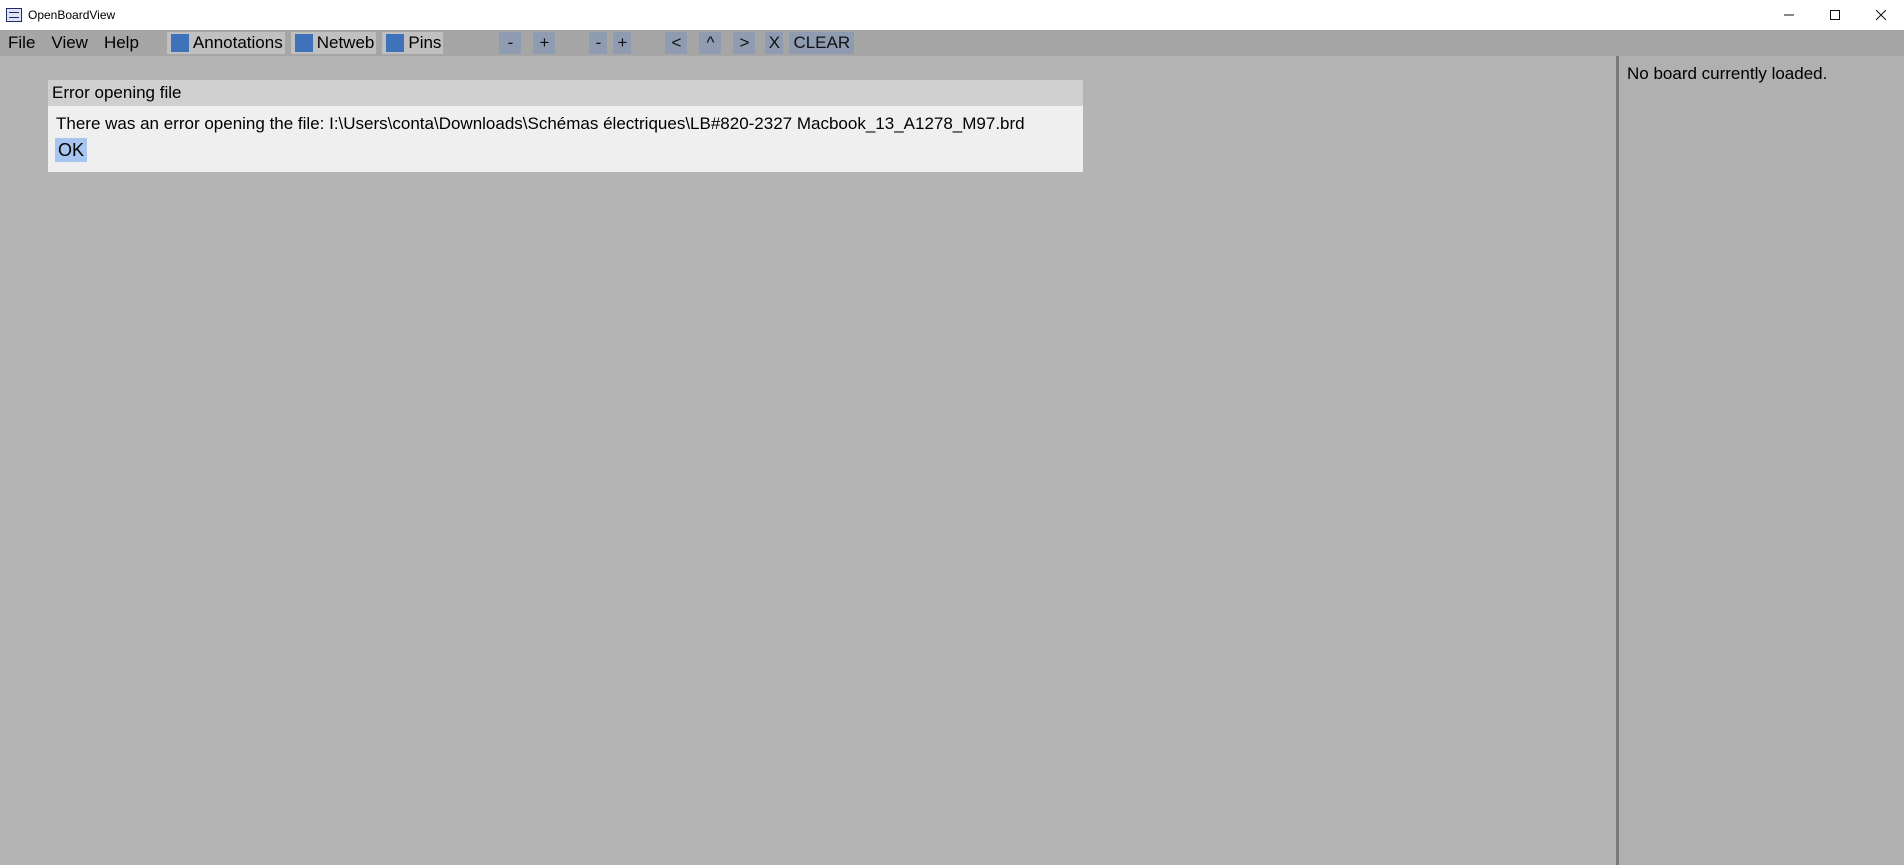 Image resolution: width=1904 pixels, height=865 pixels. Describe the element at coordinates (952, 15) in the screenshot. I see `window-titlebar: OpenBoardView` at that location.